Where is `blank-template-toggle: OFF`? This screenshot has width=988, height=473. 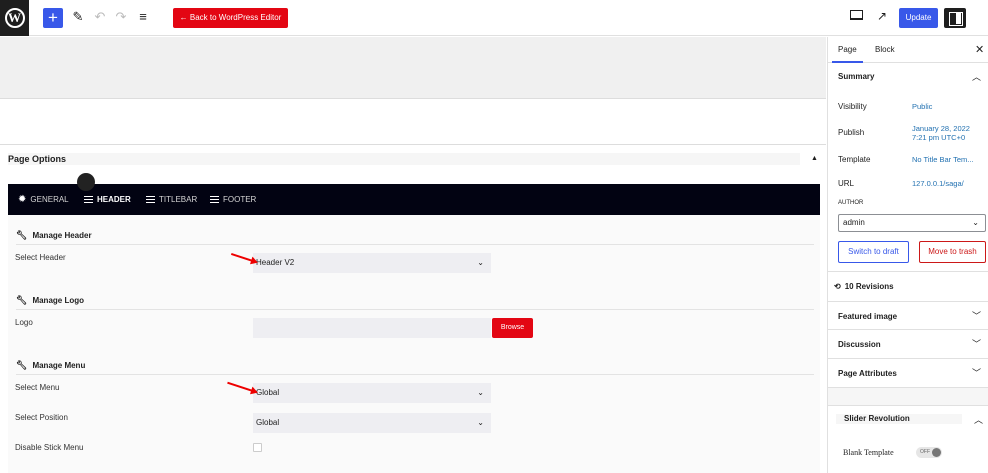 blank-template-toggle: OFF is located at coordinates (929, 452).